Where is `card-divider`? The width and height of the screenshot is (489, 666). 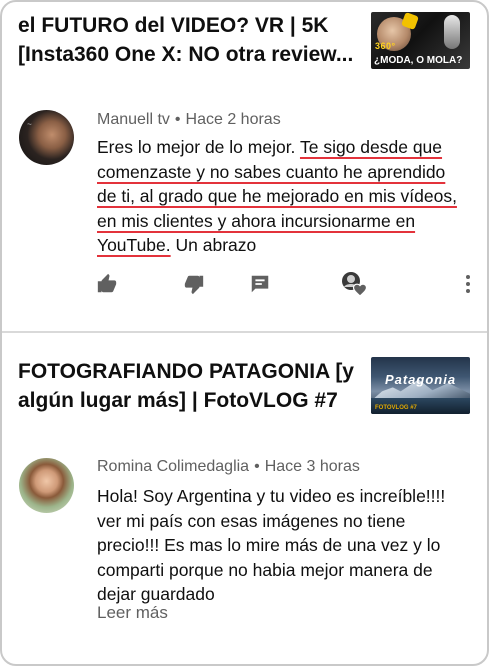
card-divider is located at coordinates (244, 332).